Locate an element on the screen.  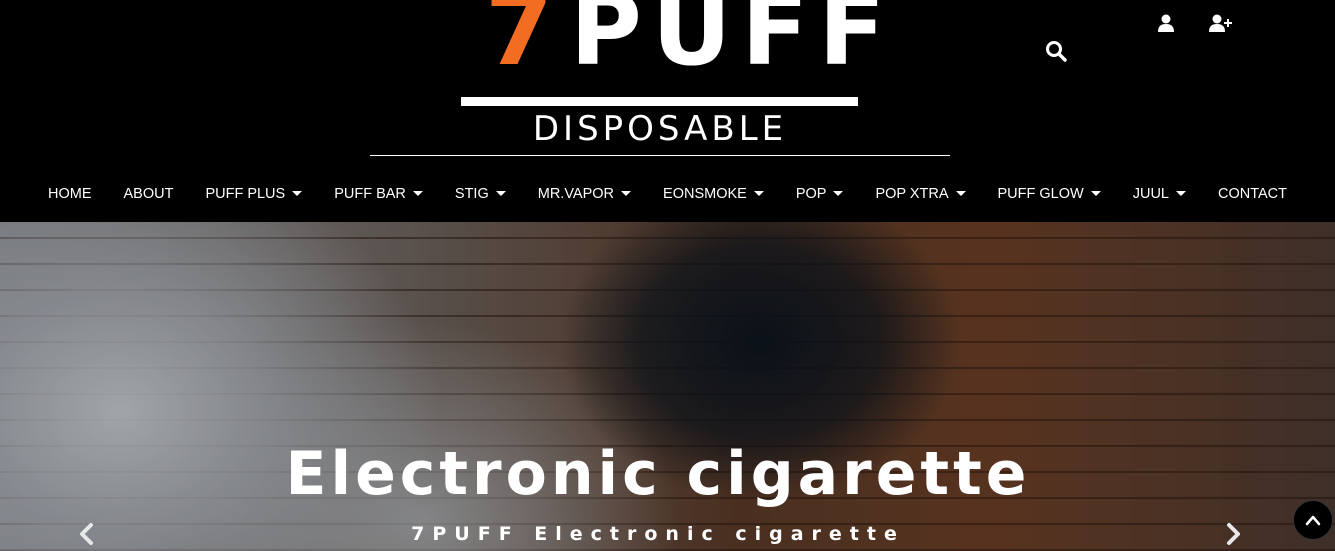
hero-title: Electronic cigarette is located at coordinates (658, 474).